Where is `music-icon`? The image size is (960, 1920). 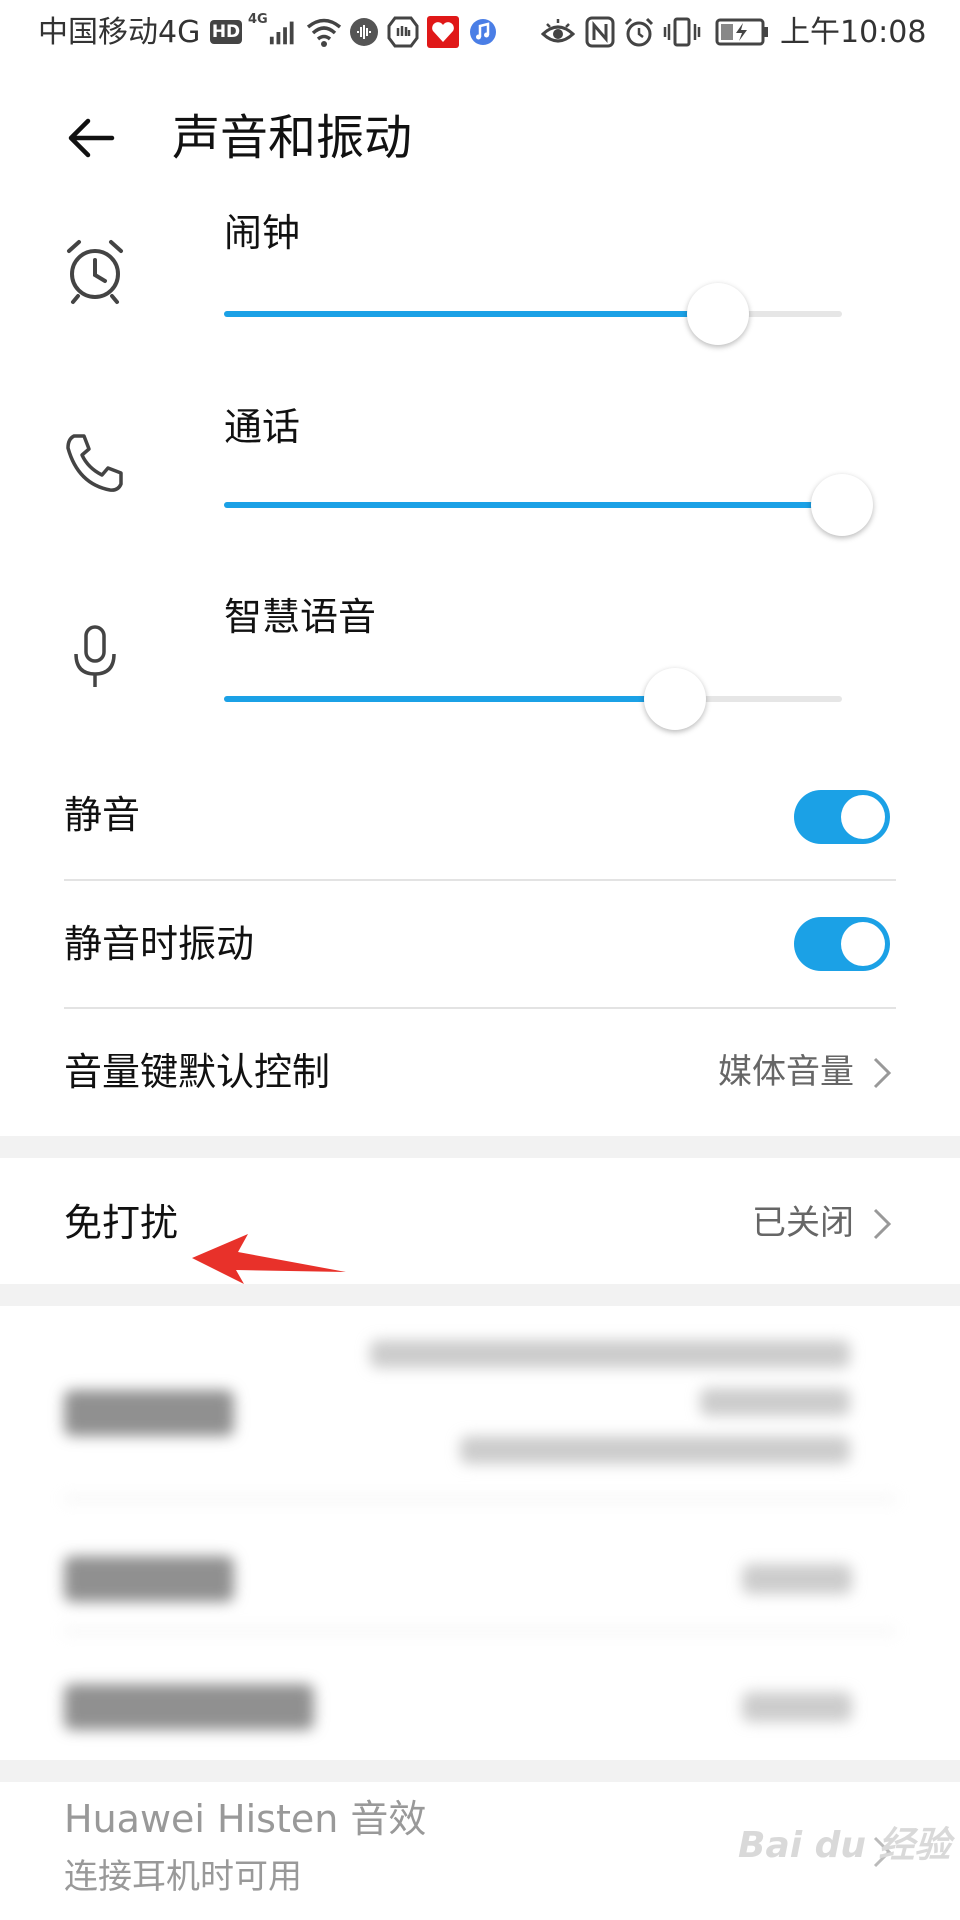 music-icon is located at coordinates (483, 32).